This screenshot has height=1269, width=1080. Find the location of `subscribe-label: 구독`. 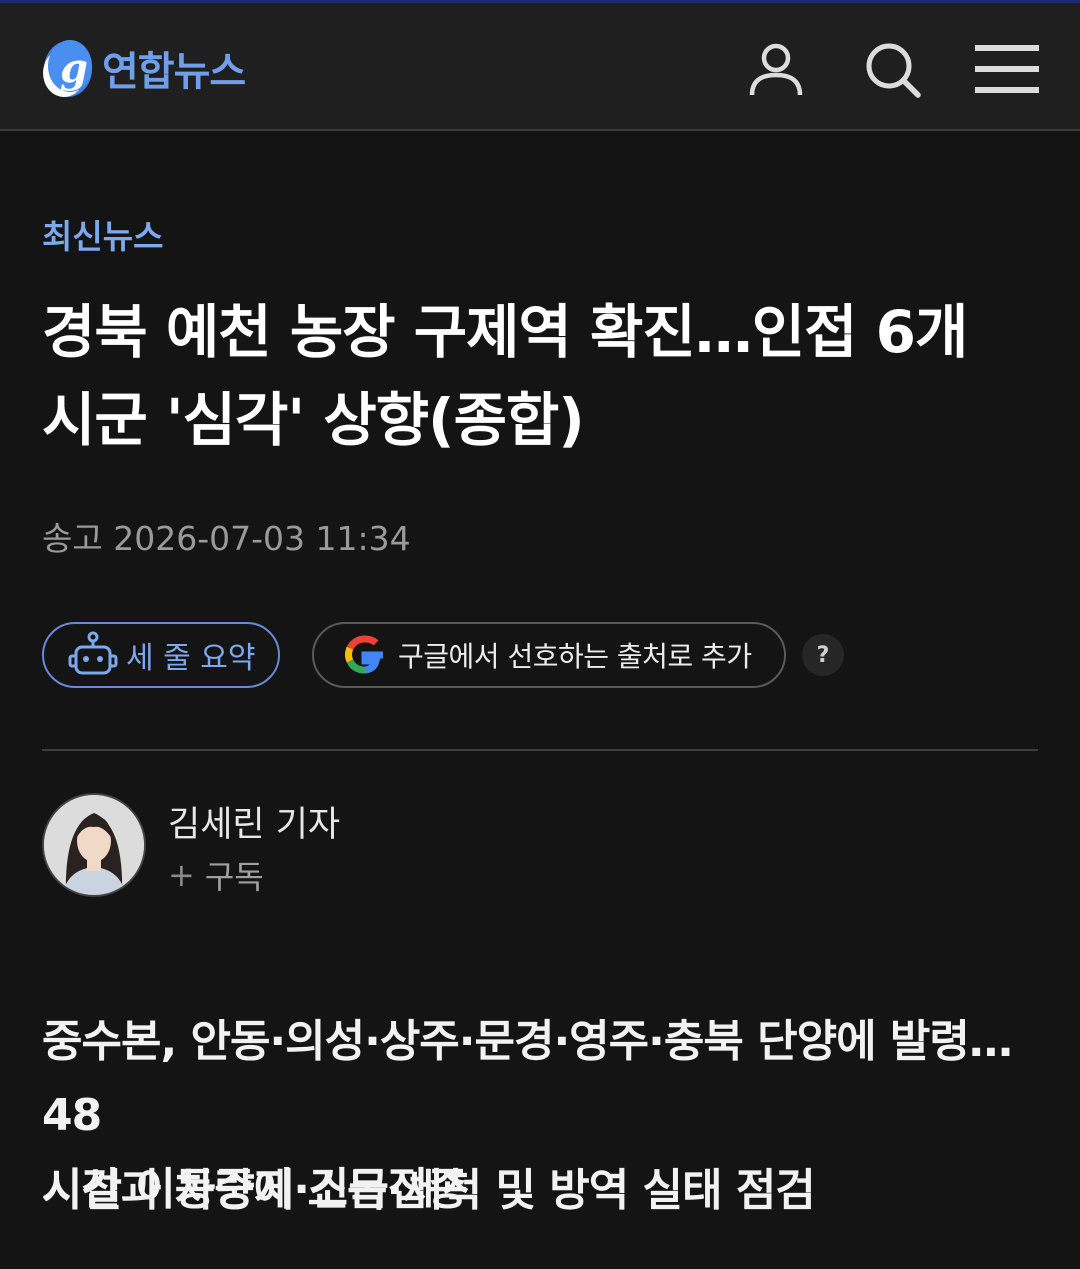

subscribe-label: 구독 is located at coordinates (234, 877).